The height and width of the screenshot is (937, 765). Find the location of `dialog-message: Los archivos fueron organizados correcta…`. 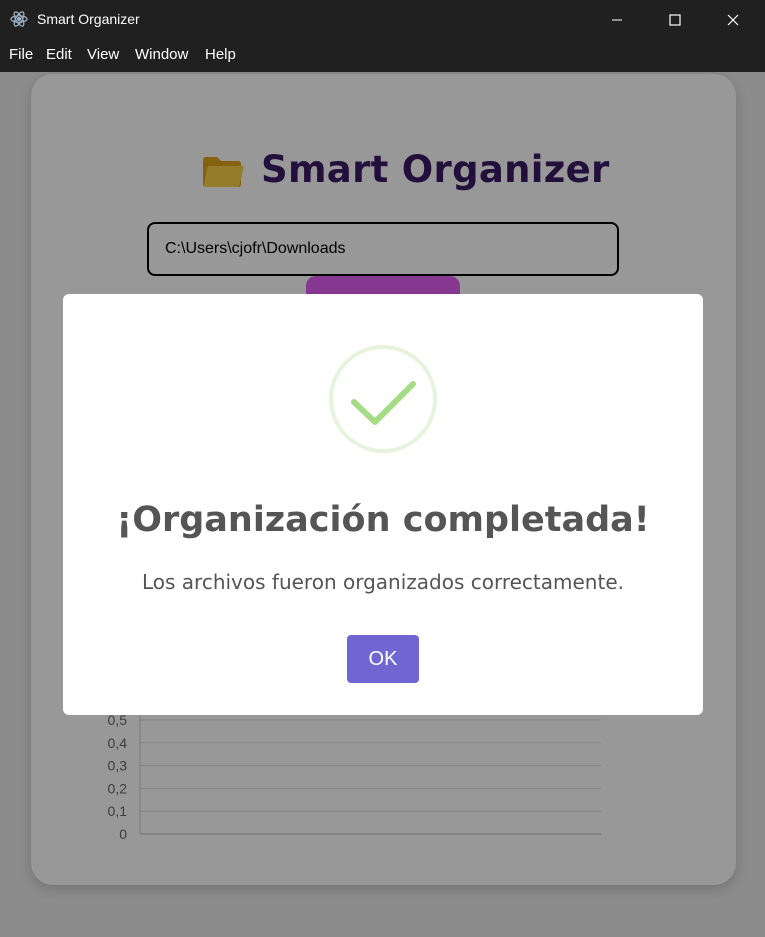

dialog-message: Los archivos fueron organizados correcta… is located at coordinates (382, 582).